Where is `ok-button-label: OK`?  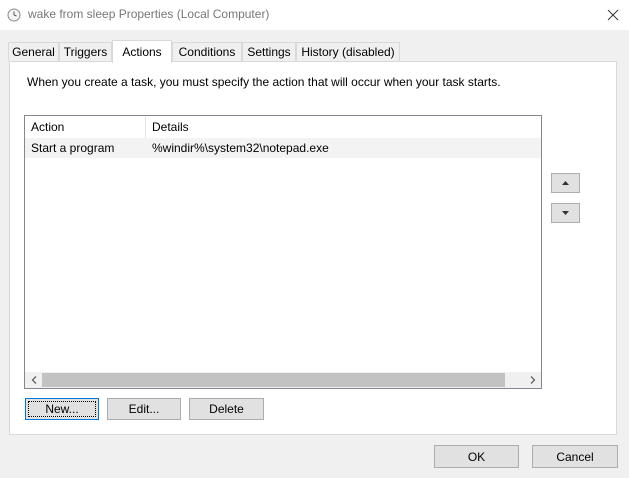
ok-button-label: OK is located at coordinates (476, 456).